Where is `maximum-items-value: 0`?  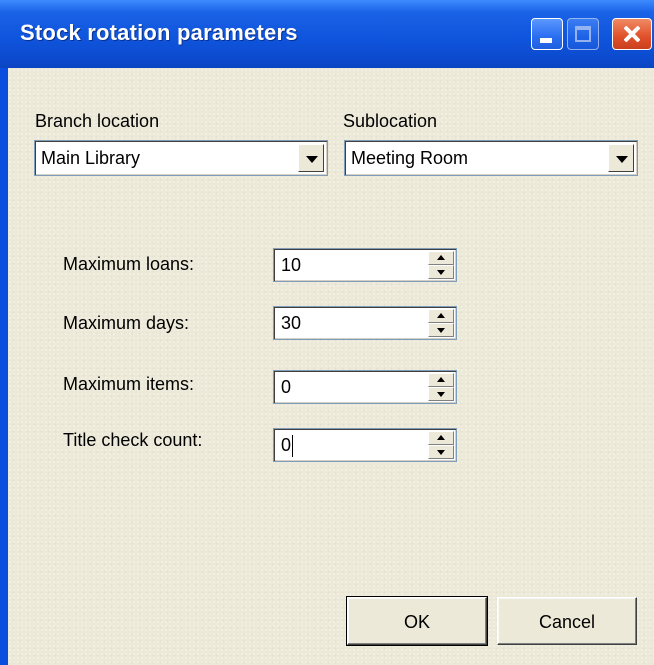 maximum-items-value: 0 is located at coordinates (286, 387).